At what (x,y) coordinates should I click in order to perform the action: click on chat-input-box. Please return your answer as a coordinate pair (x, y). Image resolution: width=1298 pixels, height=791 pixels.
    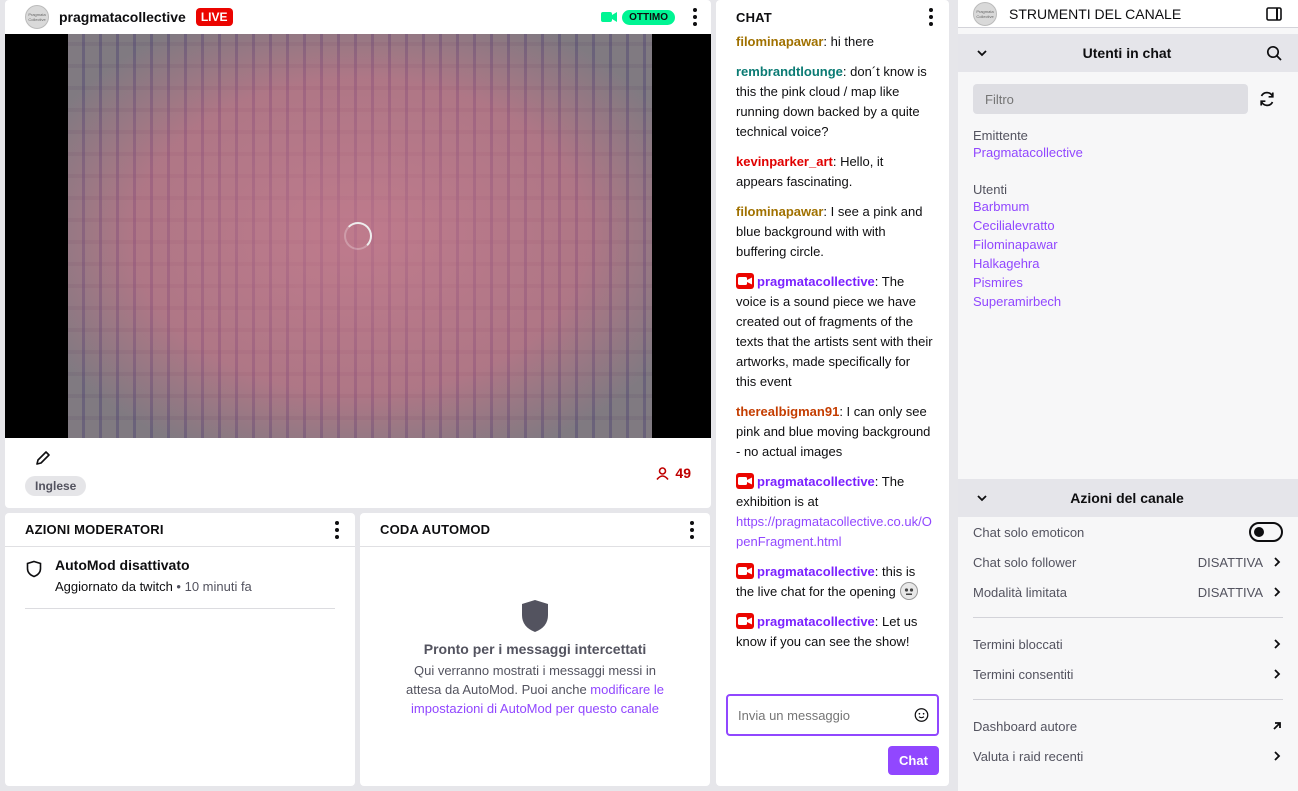
    Looking at the image, I should click on (832, 715).